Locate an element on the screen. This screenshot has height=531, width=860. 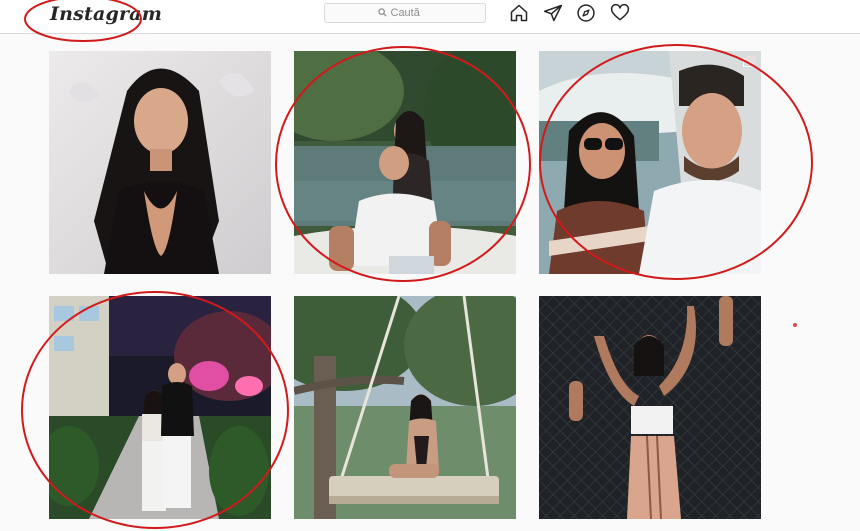
search-icon is located at coordinates (382, 13).